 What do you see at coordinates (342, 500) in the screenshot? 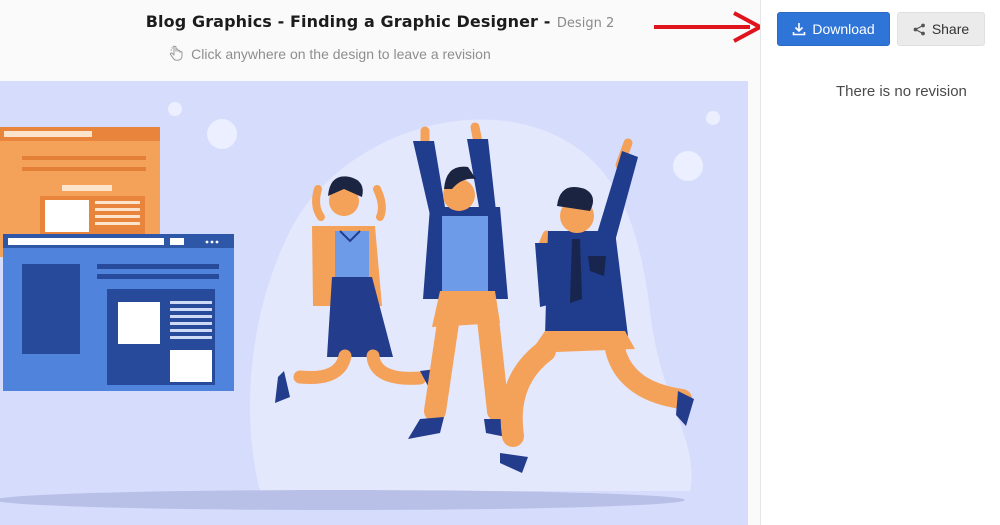
I see `ground-shadow` at bounding box center [342, 500].